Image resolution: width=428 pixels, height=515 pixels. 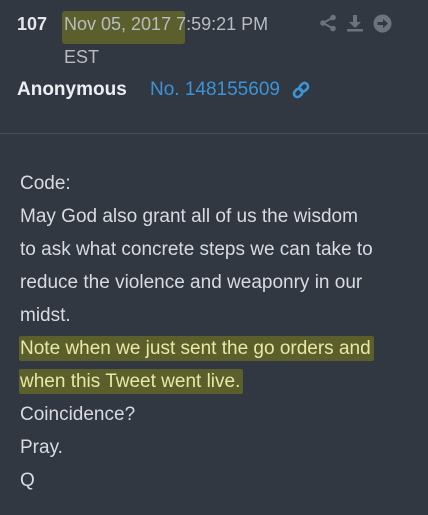 I want to click on message-line: Coincidence?, so click(x=78, y=414).